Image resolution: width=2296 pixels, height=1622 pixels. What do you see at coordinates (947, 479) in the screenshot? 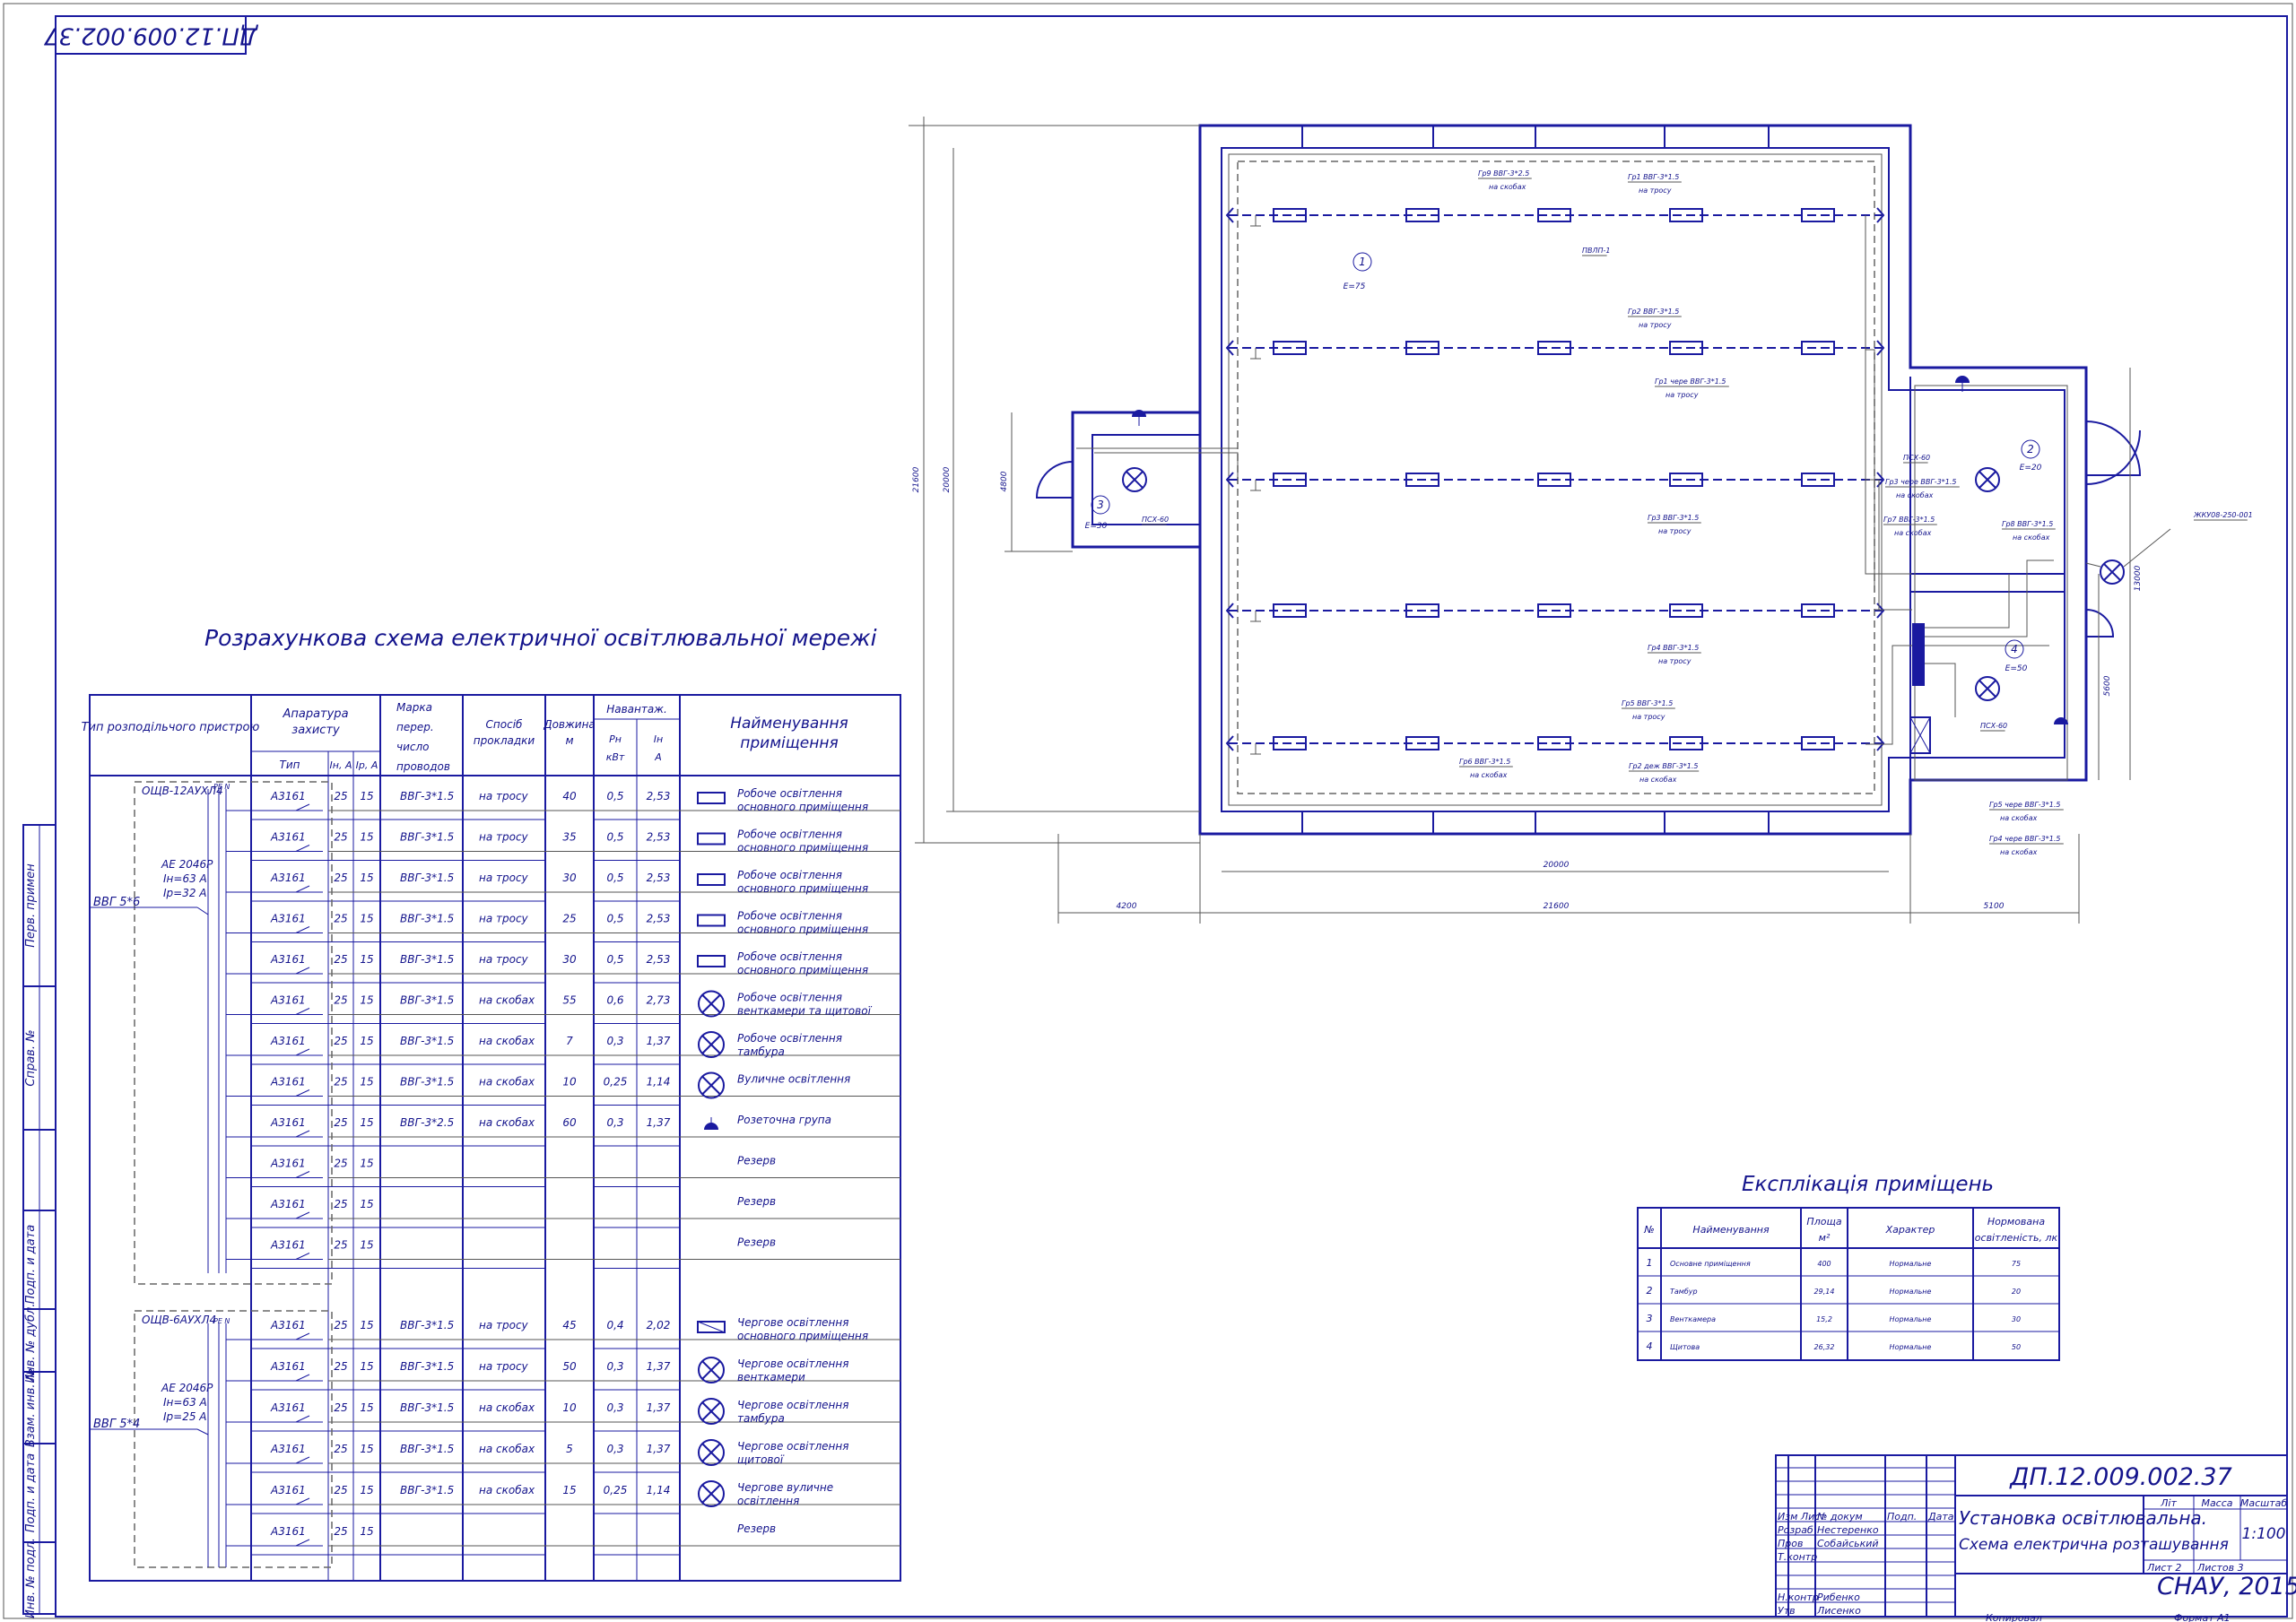
I see `dim-20000v: 20000` at bounding box center [947, 479].